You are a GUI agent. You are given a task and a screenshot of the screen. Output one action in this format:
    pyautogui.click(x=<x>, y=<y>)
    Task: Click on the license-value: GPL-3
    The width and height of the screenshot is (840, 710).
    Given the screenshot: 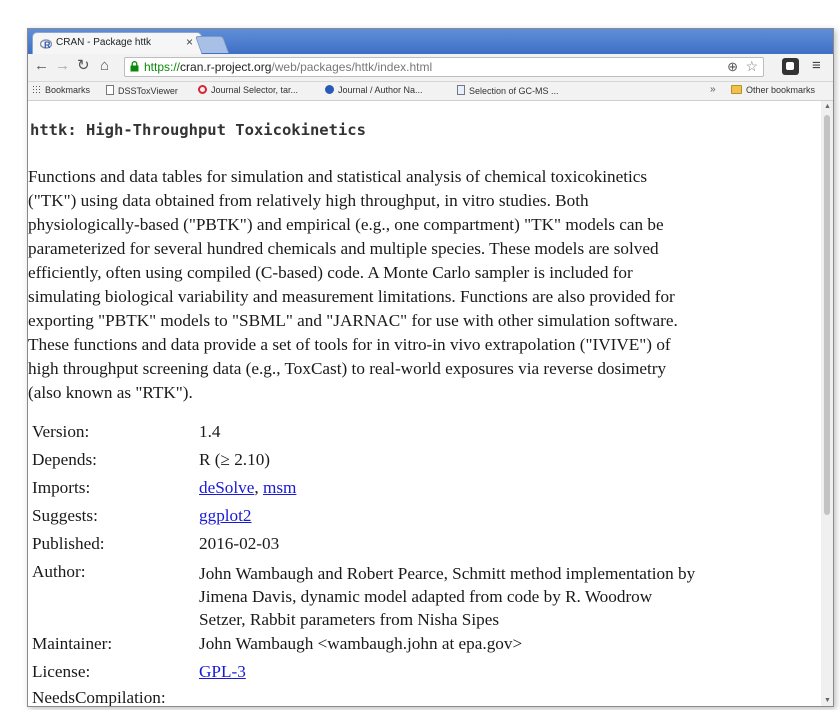 What is the action you would take?
    pyautogui.click(x=222, y=672)
    